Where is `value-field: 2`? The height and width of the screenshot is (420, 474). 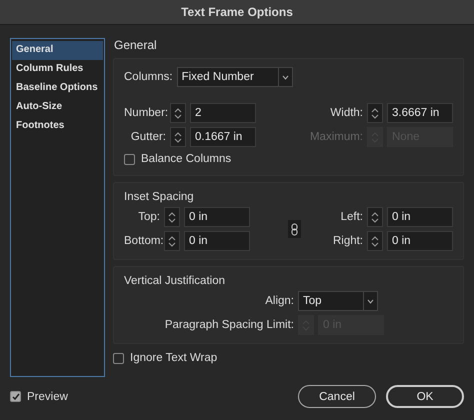 value-field: 2 is located at coordinates (223, 113).